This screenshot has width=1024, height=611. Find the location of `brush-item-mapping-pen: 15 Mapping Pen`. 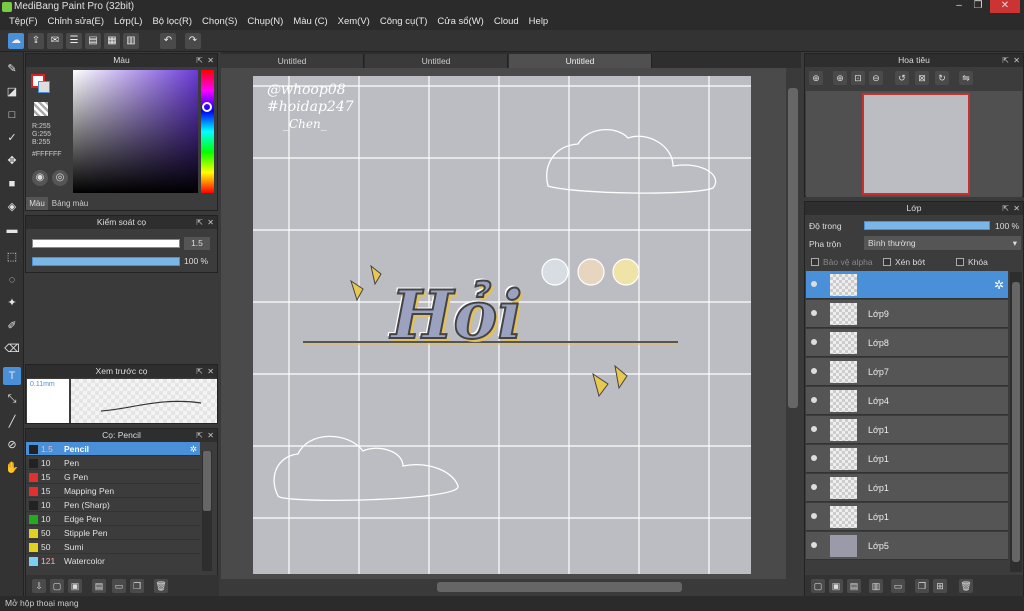

brush-item-mapping-pen: 15 Mapping Pen is located at coordinates (113, 491).